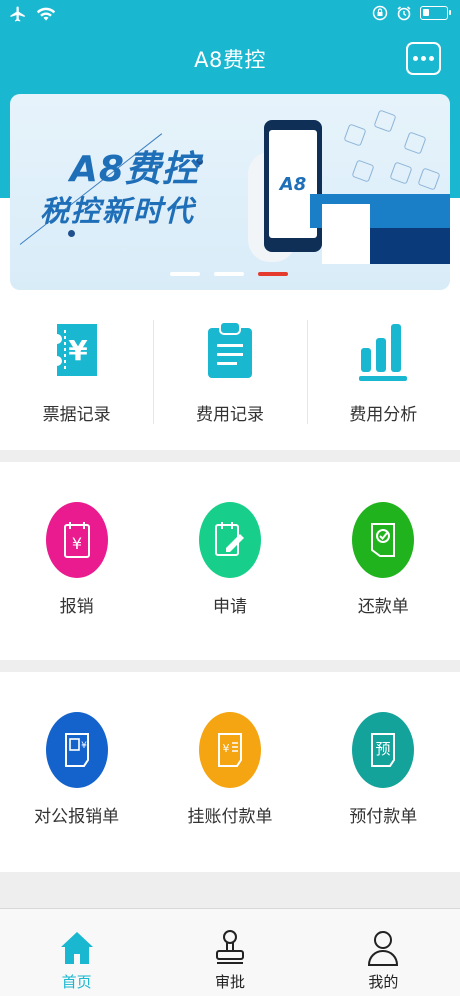  Describe the element at coordinates (229, 349) in the screenshot. I see `clipboard-list-icon` at that location.